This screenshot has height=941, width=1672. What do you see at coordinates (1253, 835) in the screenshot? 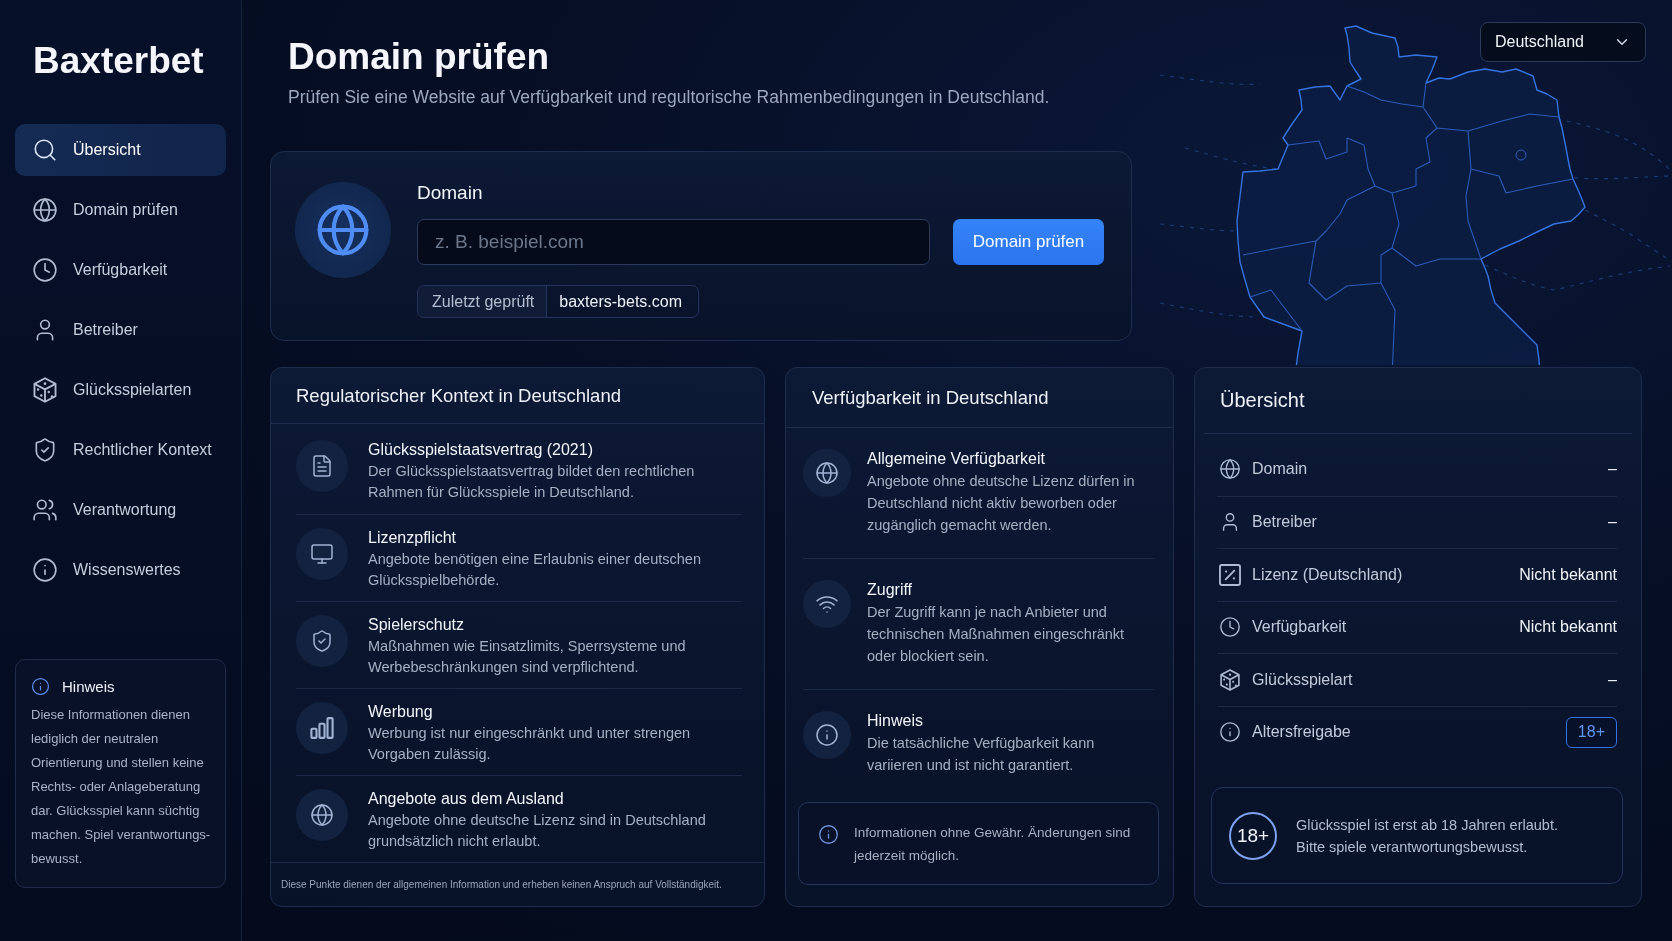
I see `age-limit-emblem: 18+` at bounding box center [1253, 835].